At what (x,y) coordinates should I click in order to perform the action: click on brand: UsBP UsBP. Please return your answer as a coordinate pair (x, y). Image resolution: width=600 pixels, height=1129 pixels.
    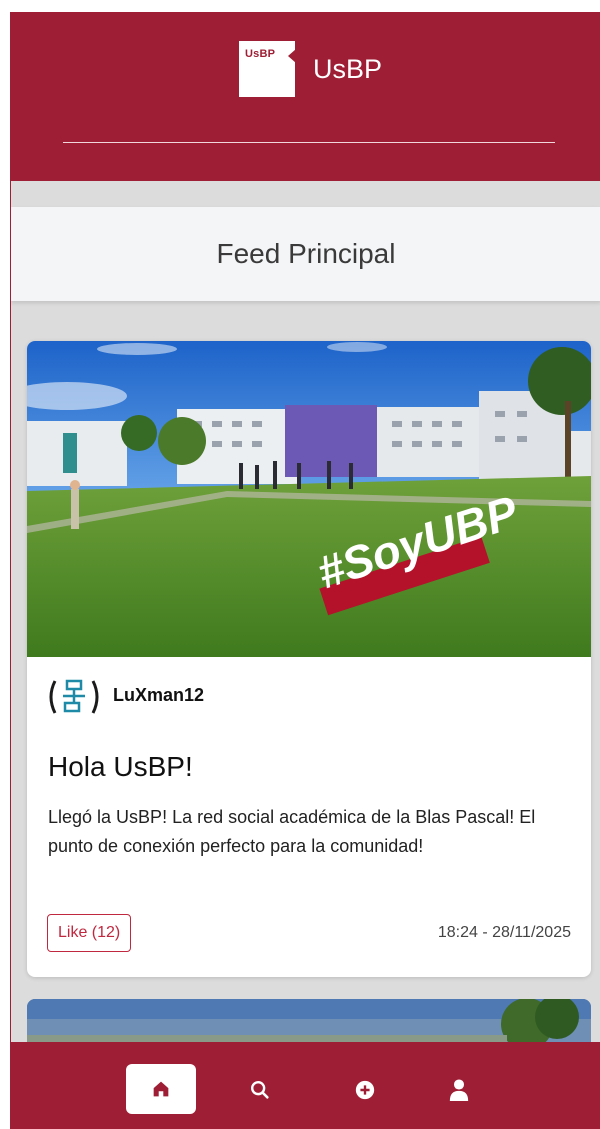
    Looking at the image, I should click on (310, 69).